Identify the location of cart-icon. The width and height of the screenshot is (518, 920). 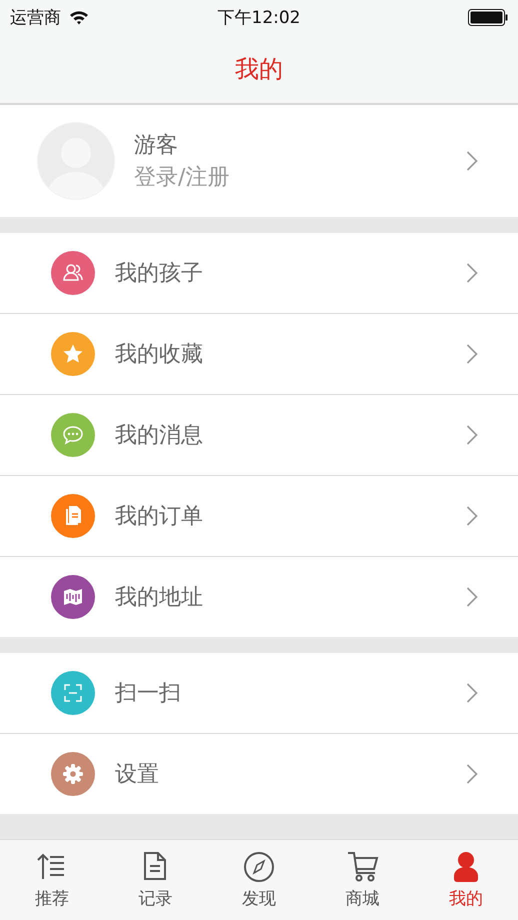
(362, 866).